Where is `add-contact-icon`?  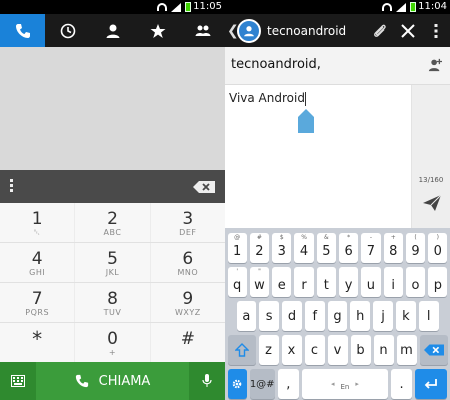 add-contact-icon is located at coordinates (435, 65).